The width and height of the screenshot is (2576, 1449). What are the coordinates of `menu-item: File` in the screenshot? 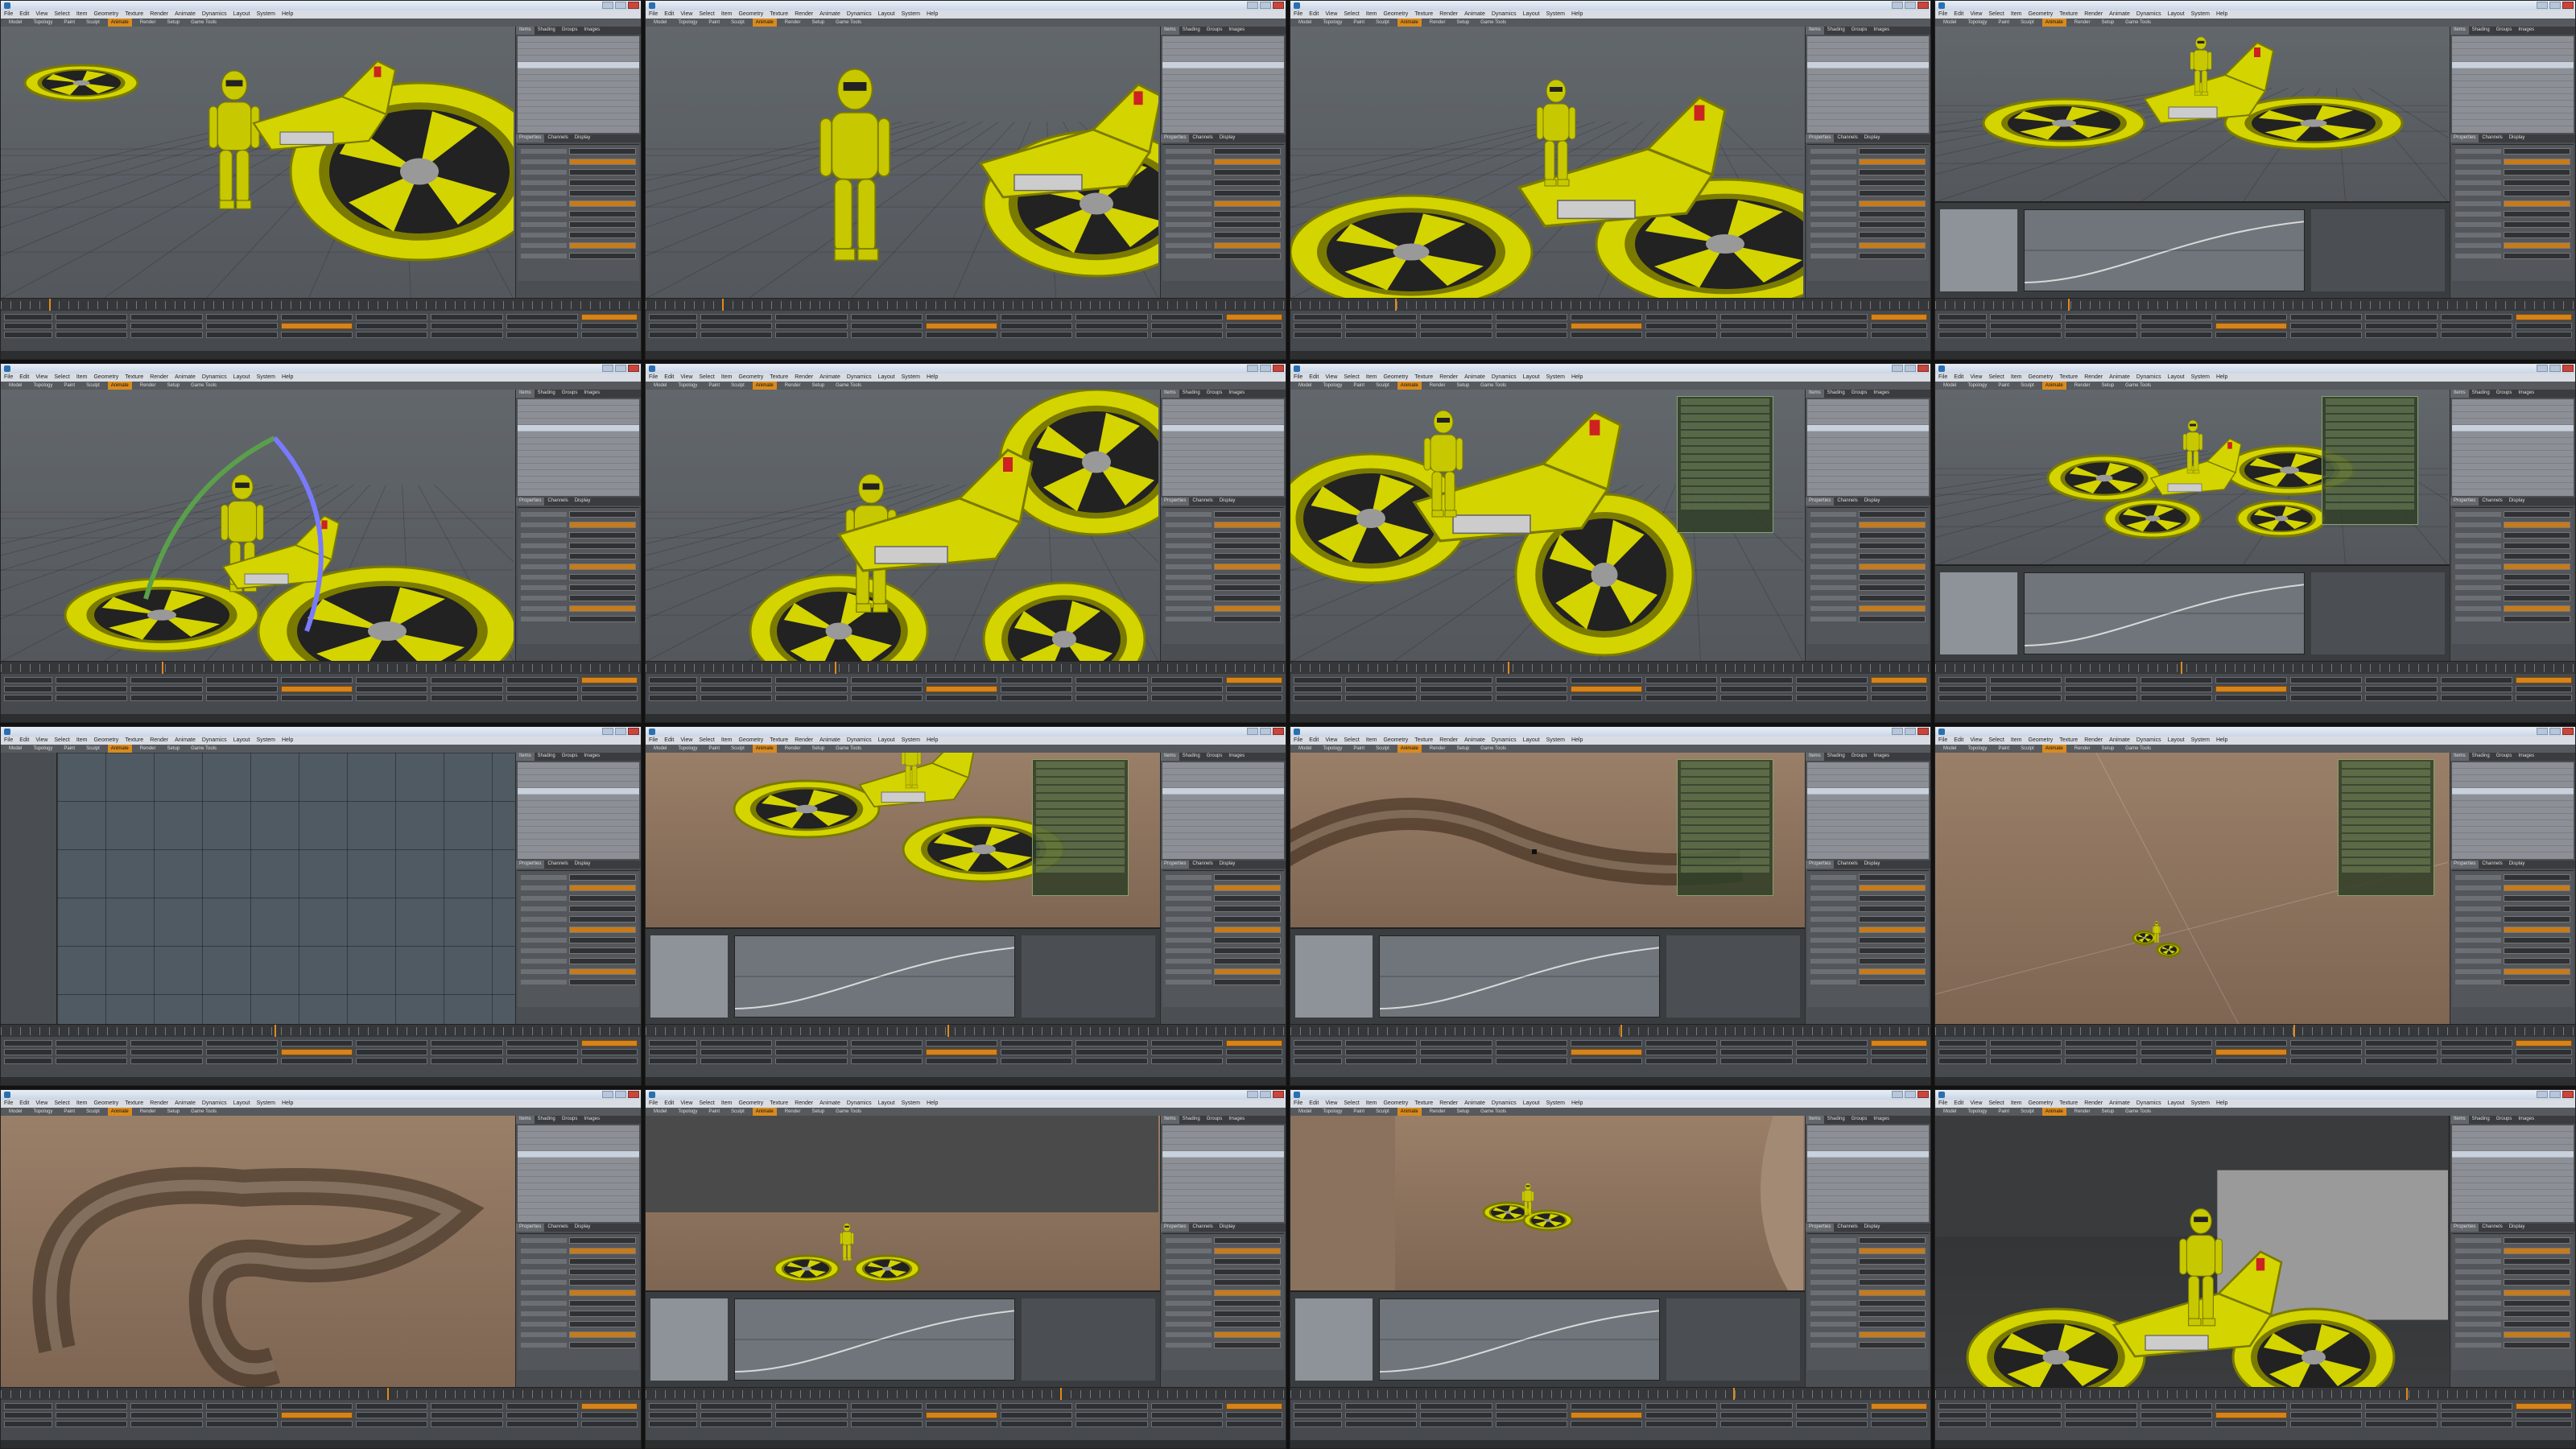 It's located at (653, 1104).